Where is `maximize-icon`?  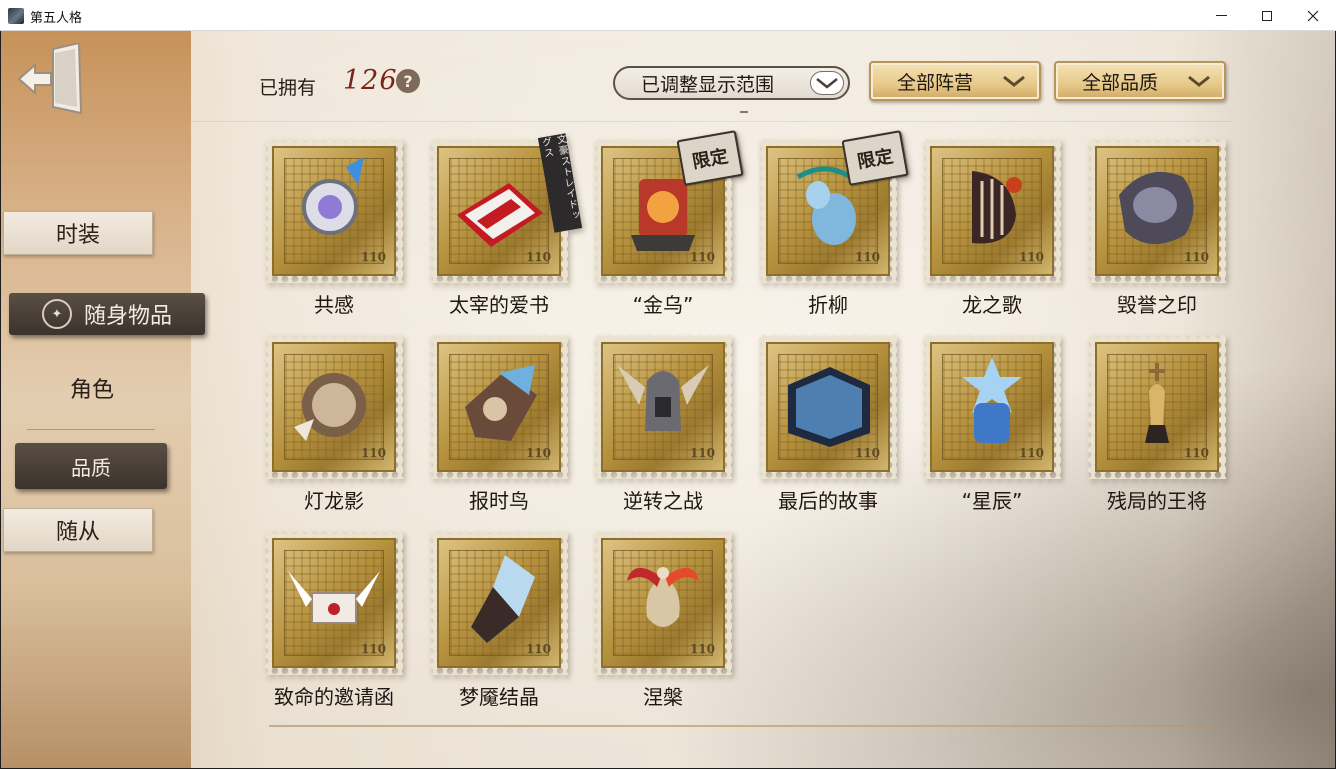 maximize-icon is located at coordinates (1267, 15).